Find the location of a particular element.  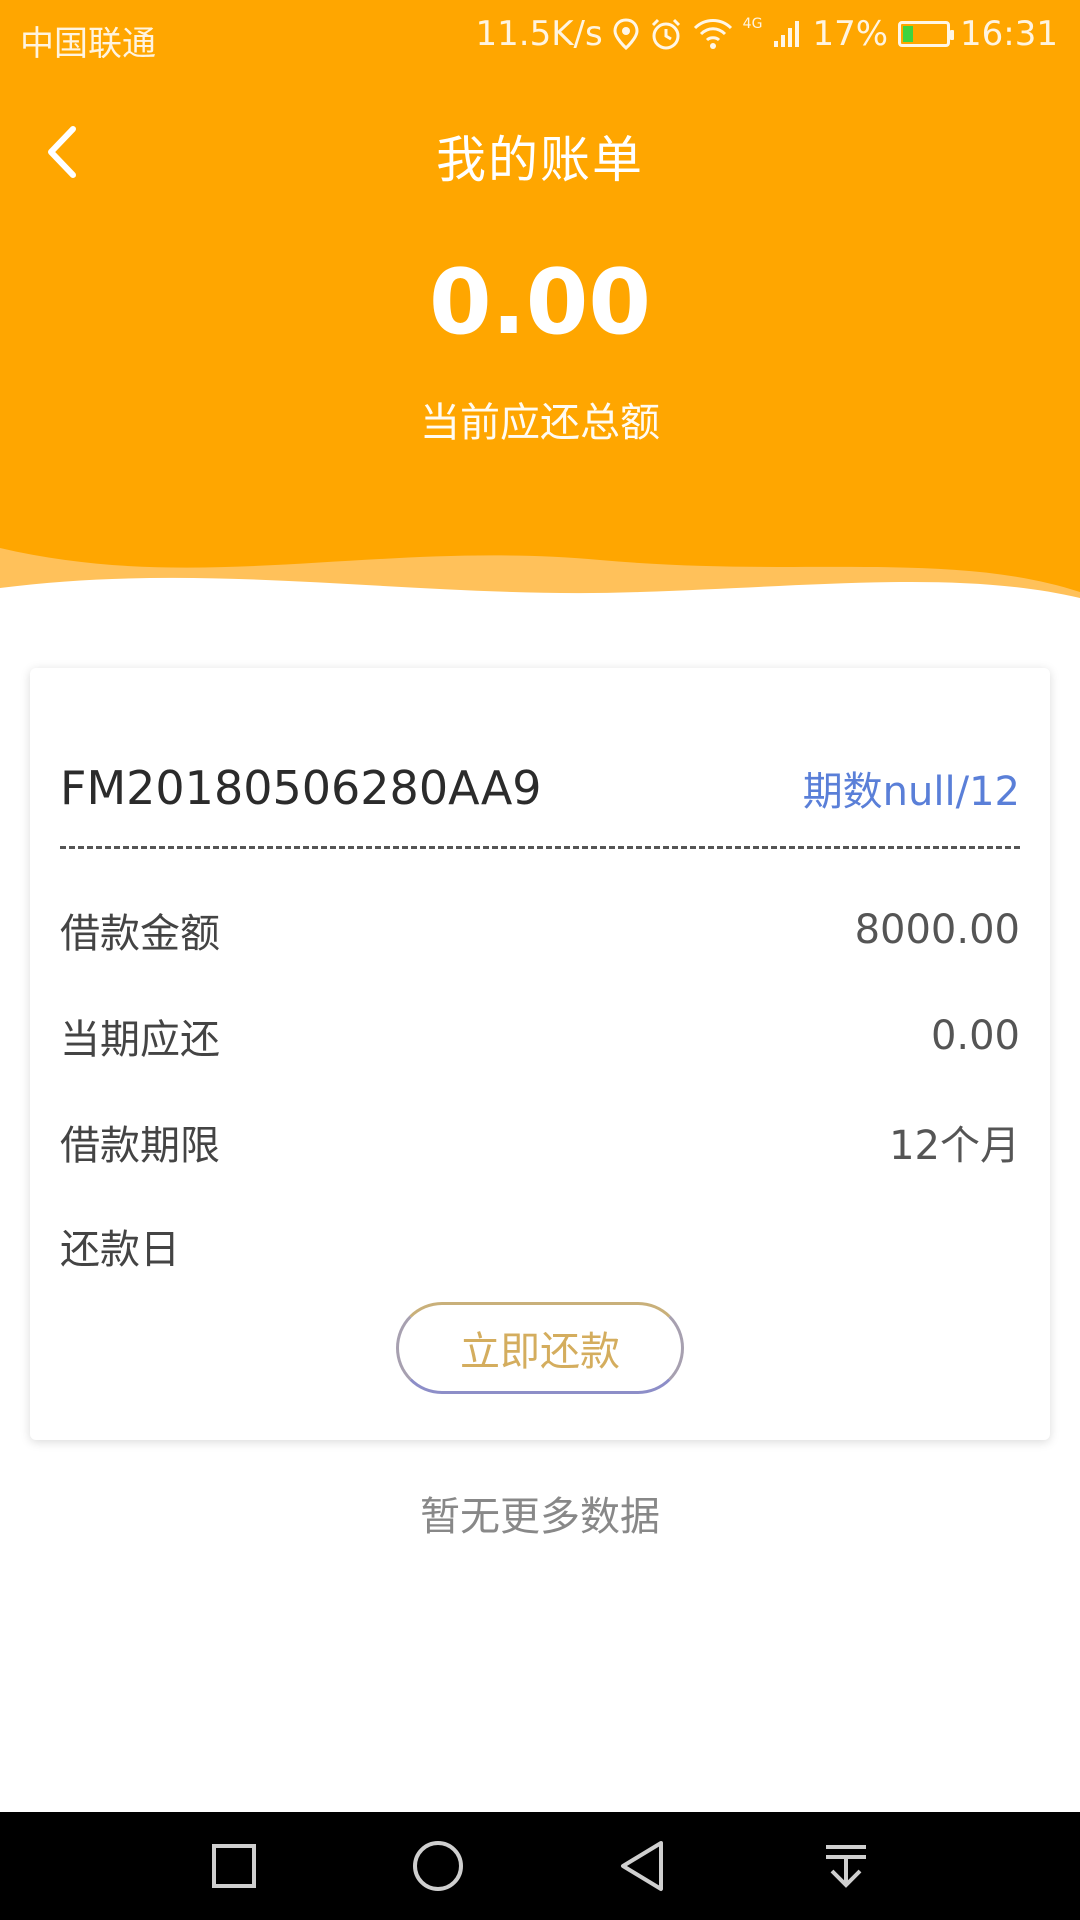

battery-icon is located at coordinates (926, 34).